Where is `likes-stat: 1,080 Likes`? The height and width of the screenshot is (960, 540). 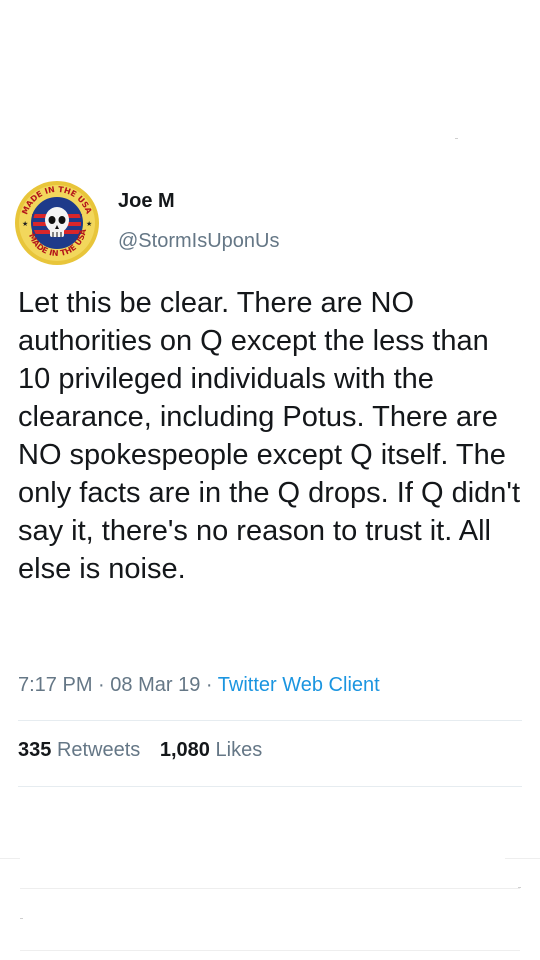
likes-stat: 1,080 Likes is located at coordinates (211, 750).